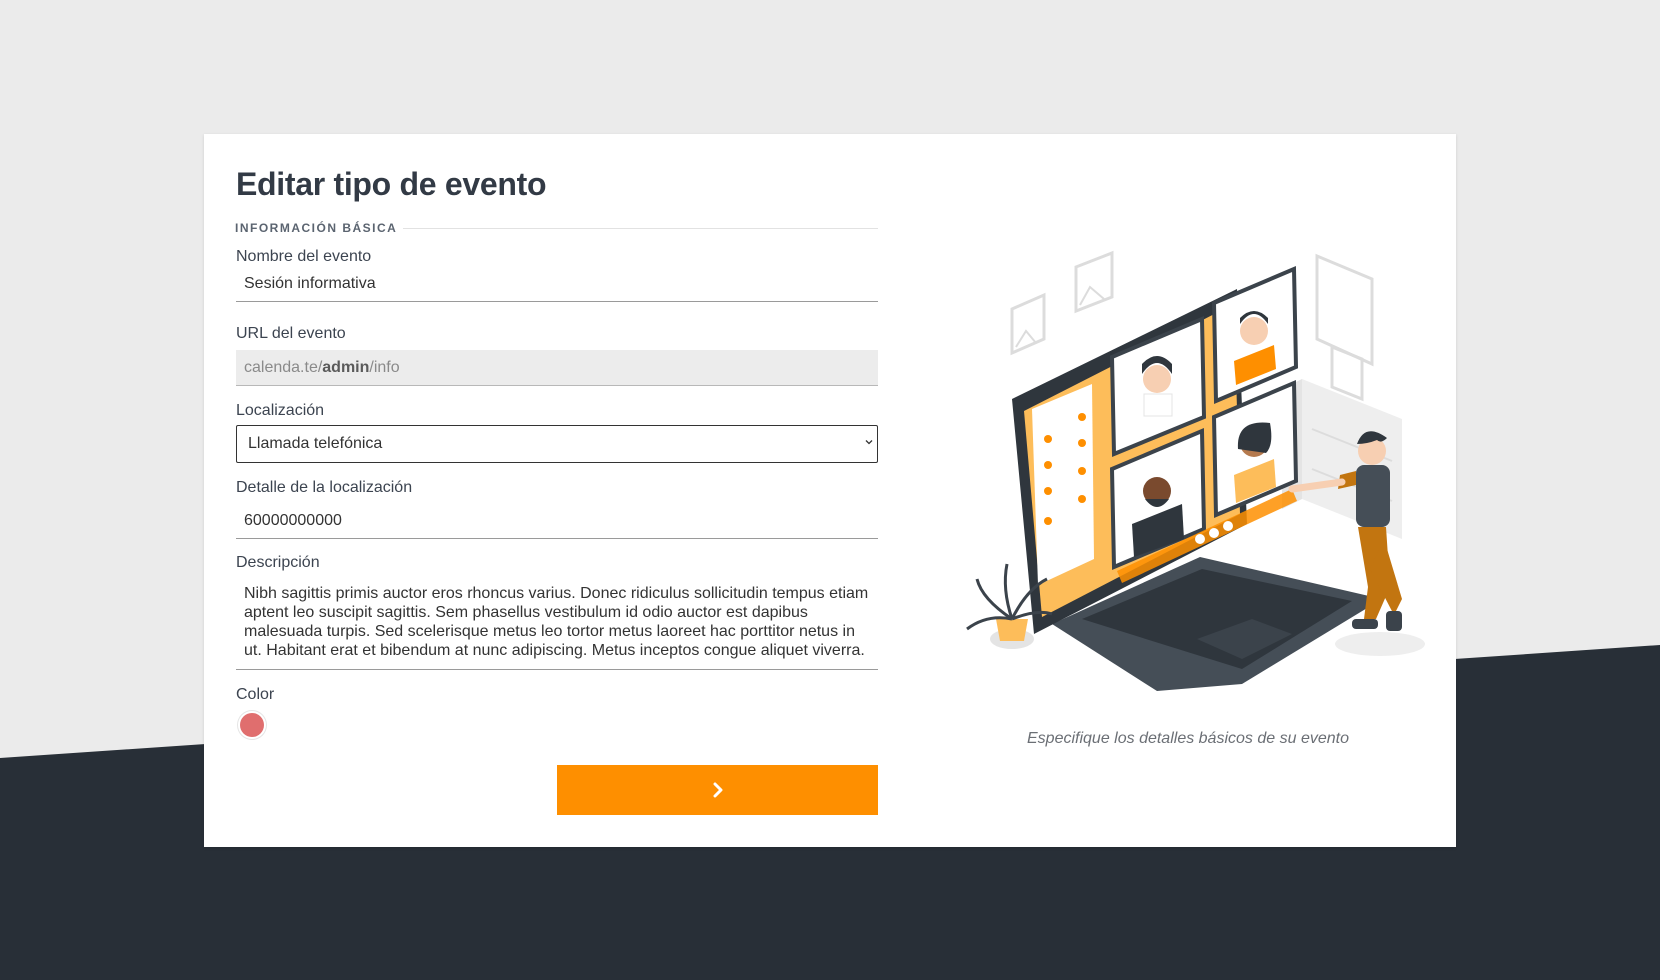 The image size is (1660, 980). I want to click on color-label: Color, so click(255, 694).